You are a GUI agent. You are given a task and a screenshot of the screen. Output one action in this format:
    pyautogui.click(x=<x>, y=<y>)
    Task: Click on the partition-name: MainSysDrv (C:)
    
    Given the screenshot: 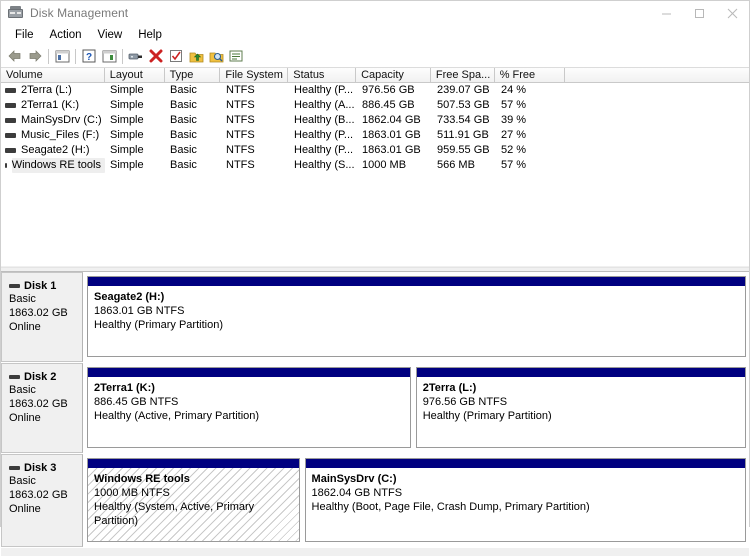 What is the action you would take?
    pyautogui.click(x=354, y=479)
    